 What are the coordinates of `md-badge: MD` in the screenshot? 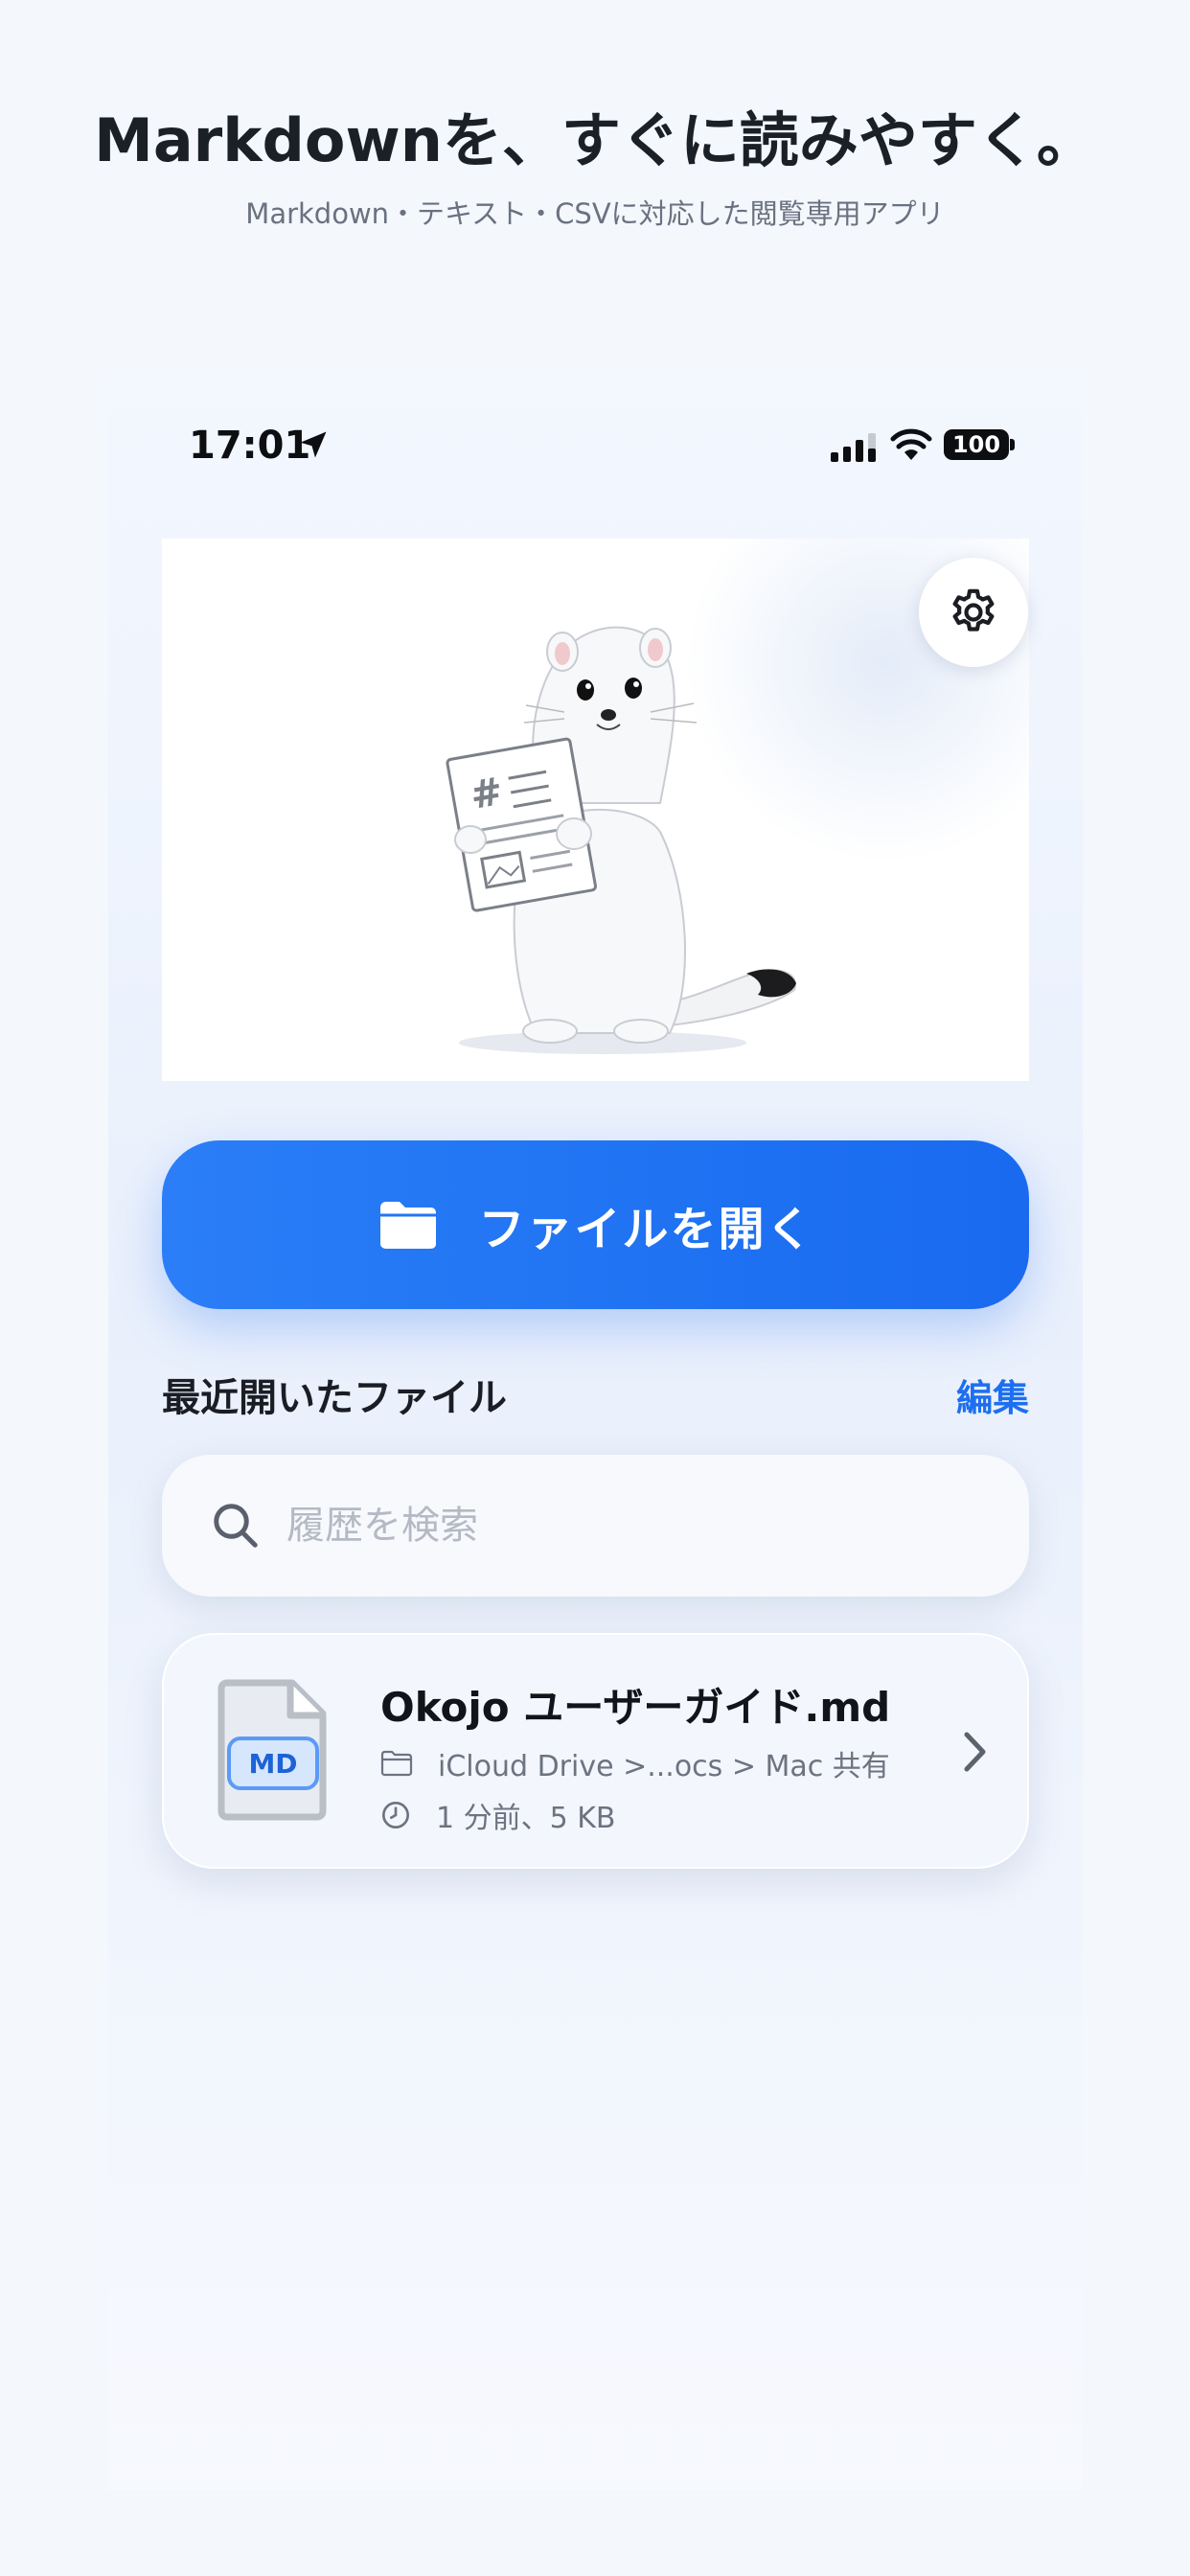 It's located at (272, 1764).